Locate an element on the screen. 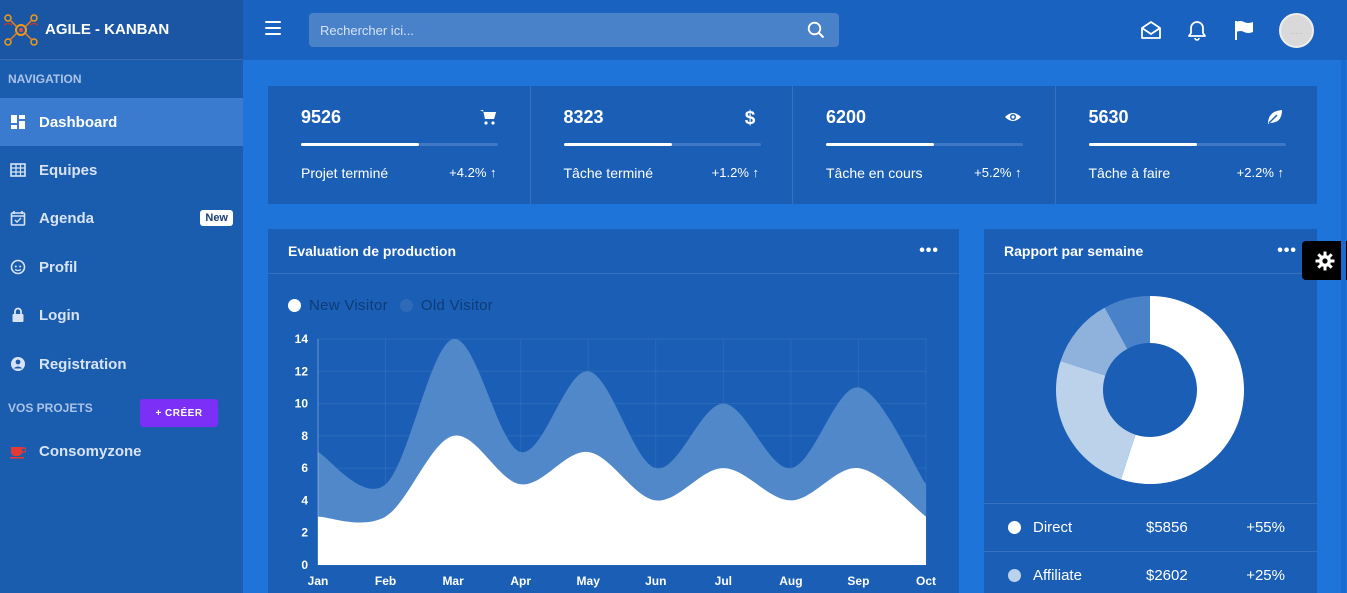 The height and width of the screenshot is (593, 1347). brand-title: AGILE - KANBAN is located at coordinates (107, 29).